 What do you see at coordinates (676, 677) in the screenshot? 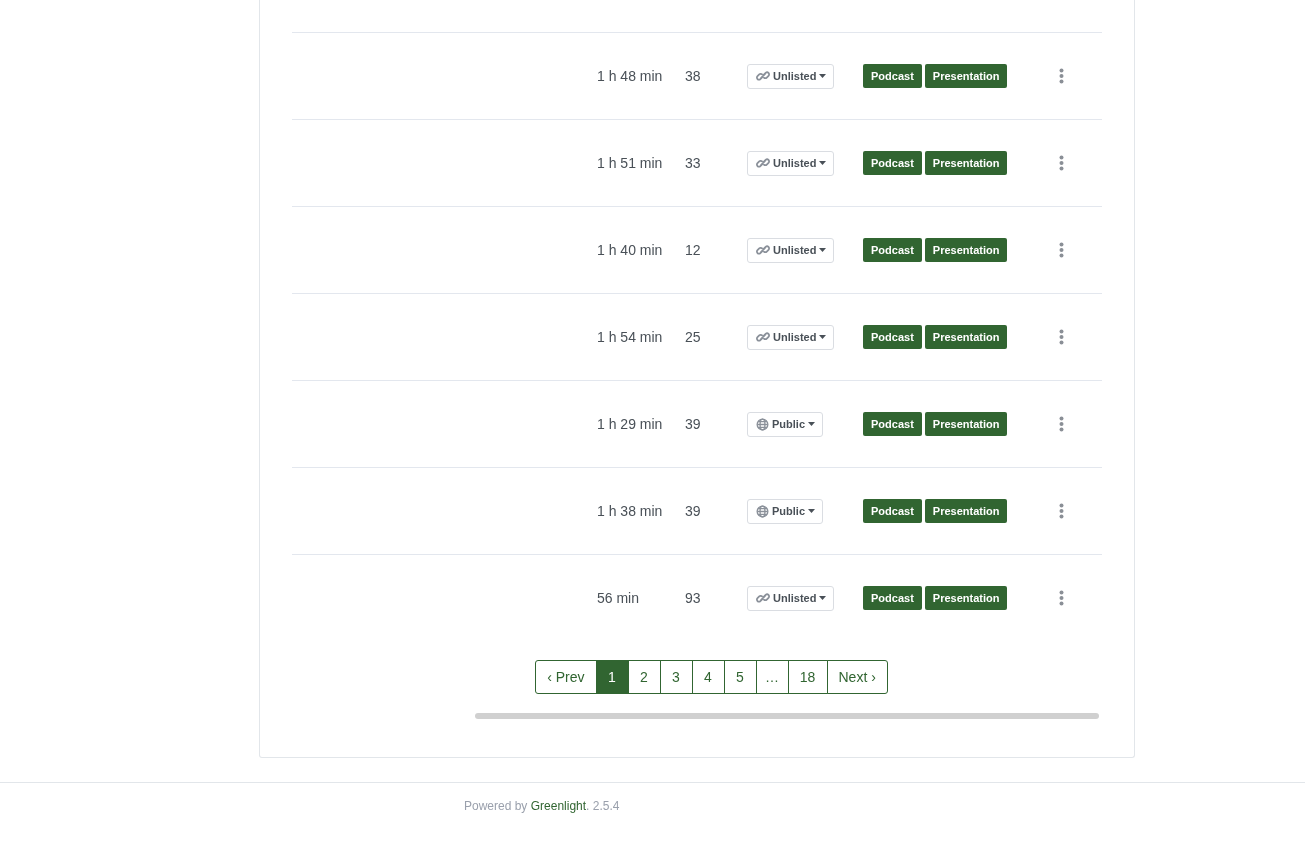
I see `page-link: 3` at bounding box center [676, 677].